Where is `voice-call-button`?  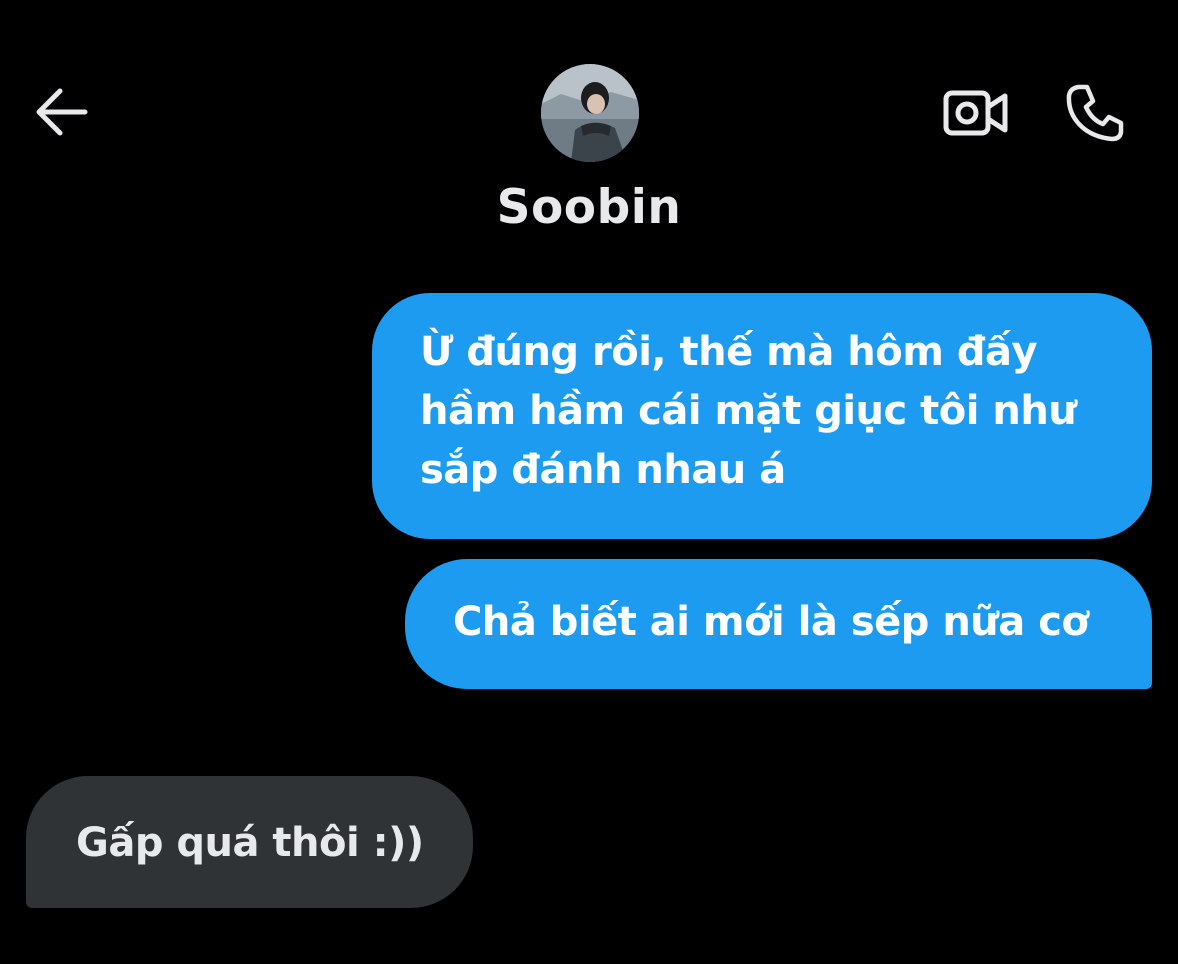
voice-call-button is located at coordinates (1095, 113).